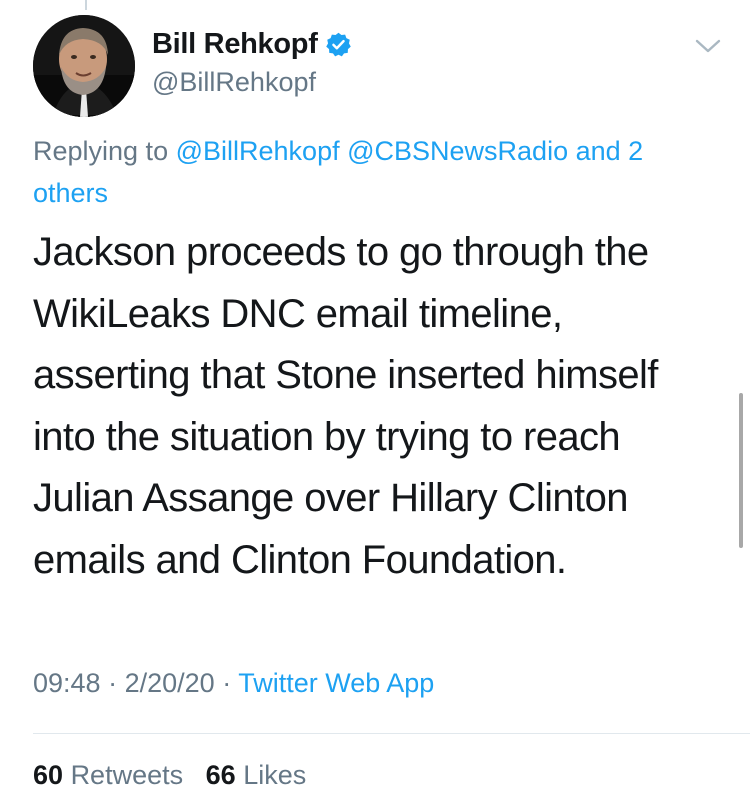 The width and height of the screenshot is (750, 810). Describe the element at coordinates (220, 775) in the screenshot. I see `likes-count: 66` at that location.